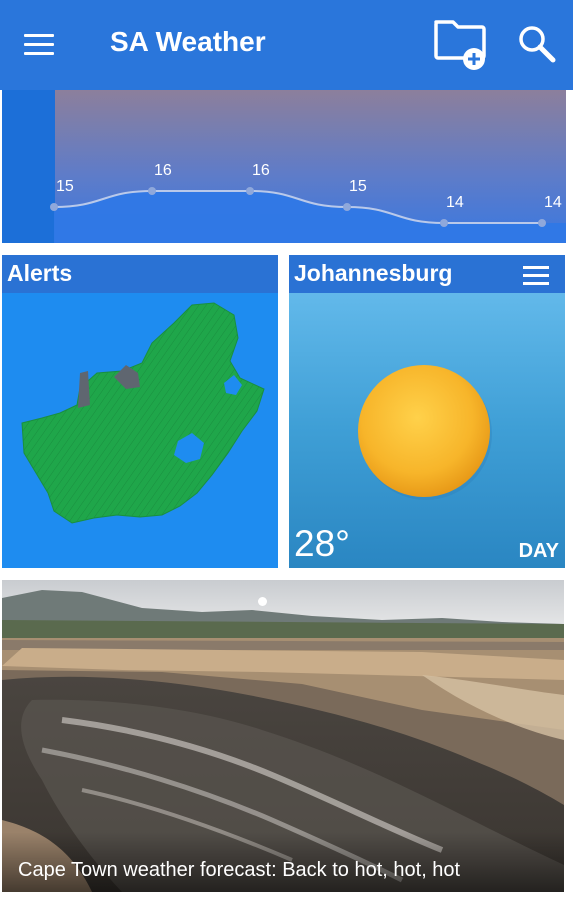 This screenshot has width=573, height=900. I want to click on menu-button, so click(39, 45).